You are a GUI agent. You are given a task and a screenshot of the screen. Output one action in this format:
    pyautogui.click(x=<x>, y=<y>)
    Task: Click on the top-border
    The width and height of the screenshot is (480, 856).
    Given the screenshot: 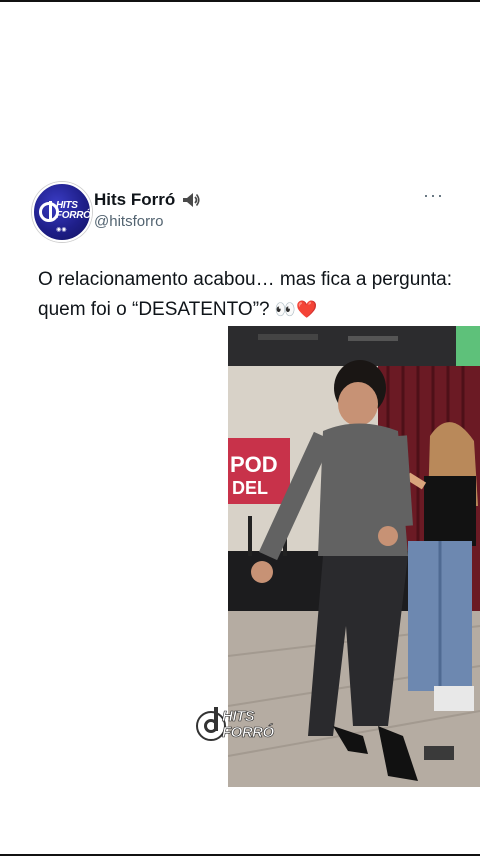 What is the action you would take?
    pyautogui.click(x=240, y=1)
    